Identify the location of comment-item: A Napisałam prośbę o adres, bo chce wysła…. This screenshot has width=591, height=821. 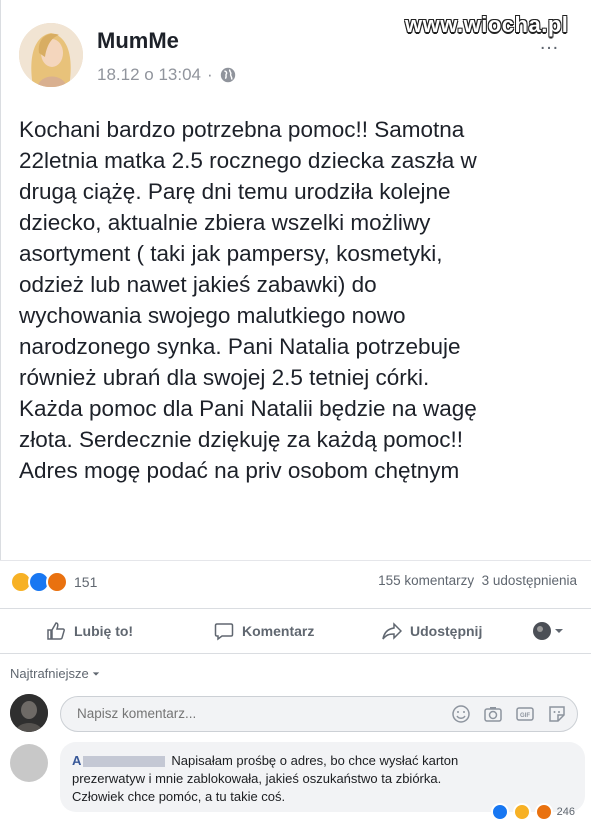
(297, 781).